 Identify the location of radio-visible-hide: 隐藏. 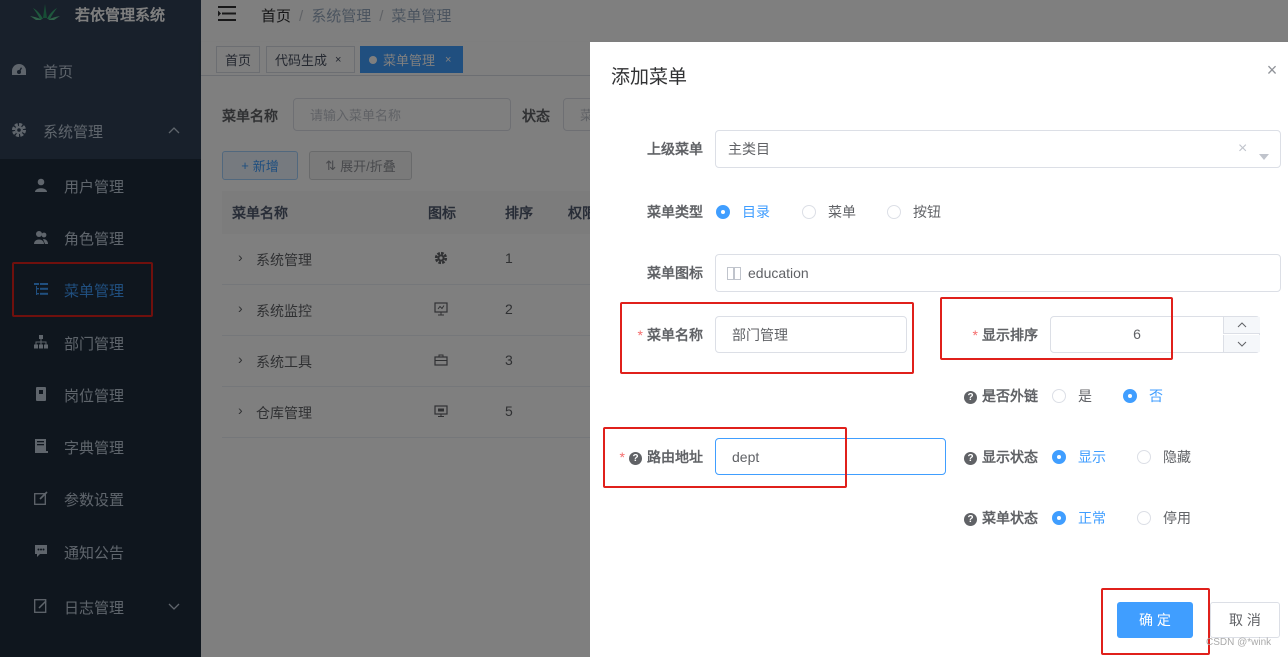
(1164, 457).